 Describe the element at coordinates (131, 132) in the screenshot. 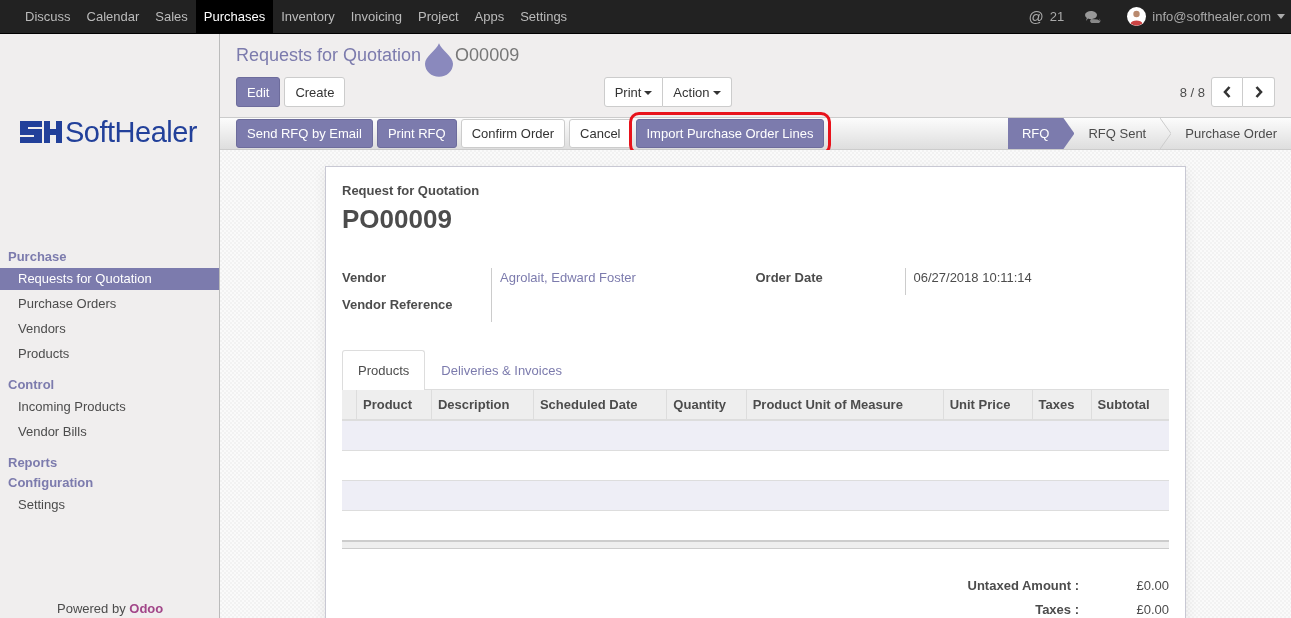

I see `brand-logo-text: SoftHealer` at that location.